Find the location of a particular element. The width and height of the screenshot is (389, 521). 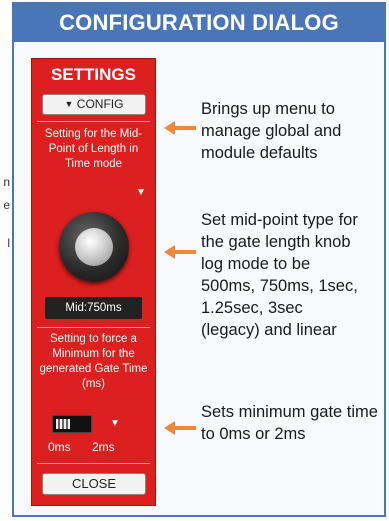

midpoint-knob is located at coordinates (94, 247).